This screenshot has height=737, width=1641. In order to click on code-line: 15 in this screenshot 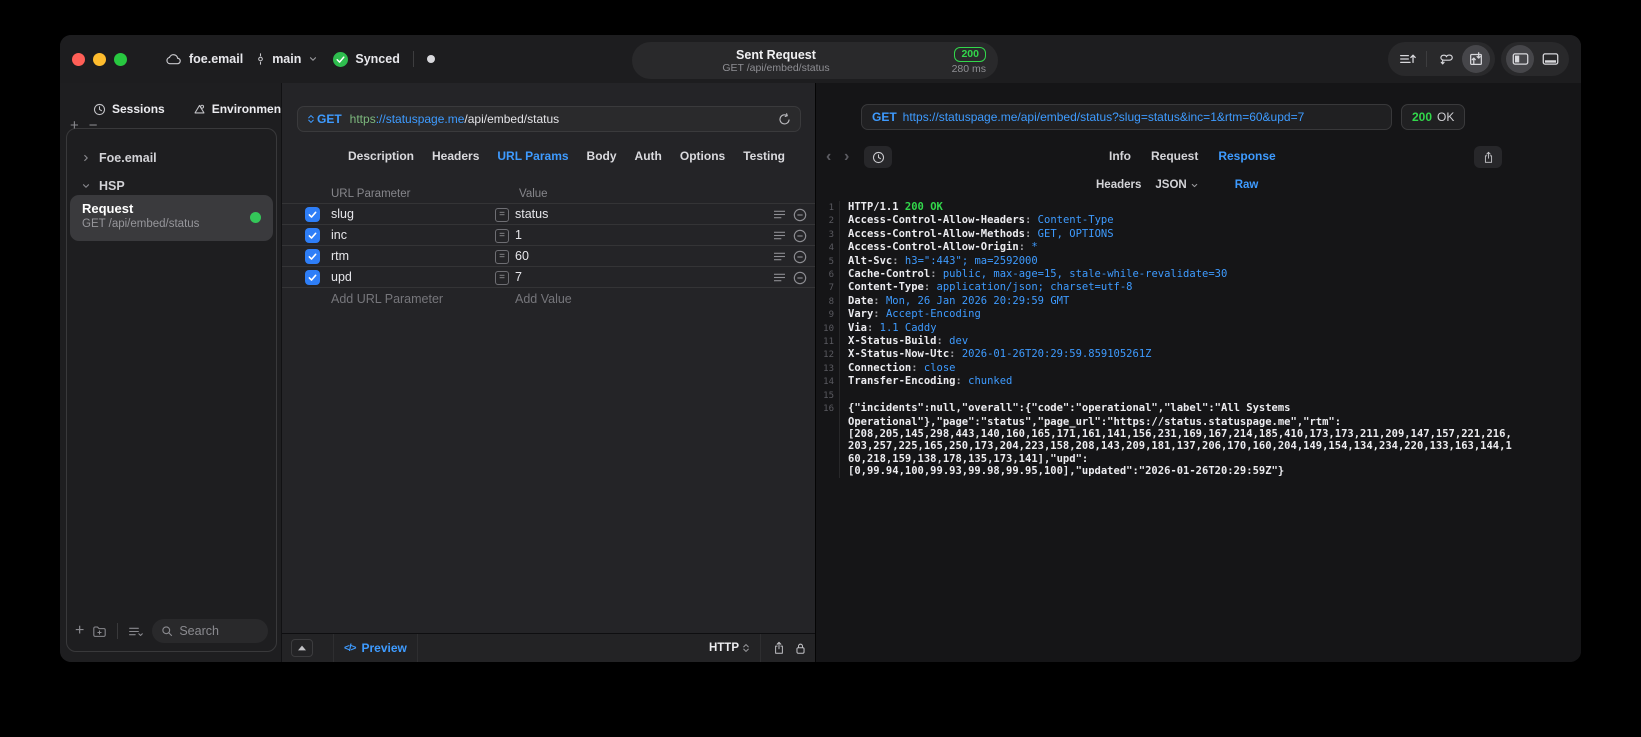, I will do `click(1199, 395)`.